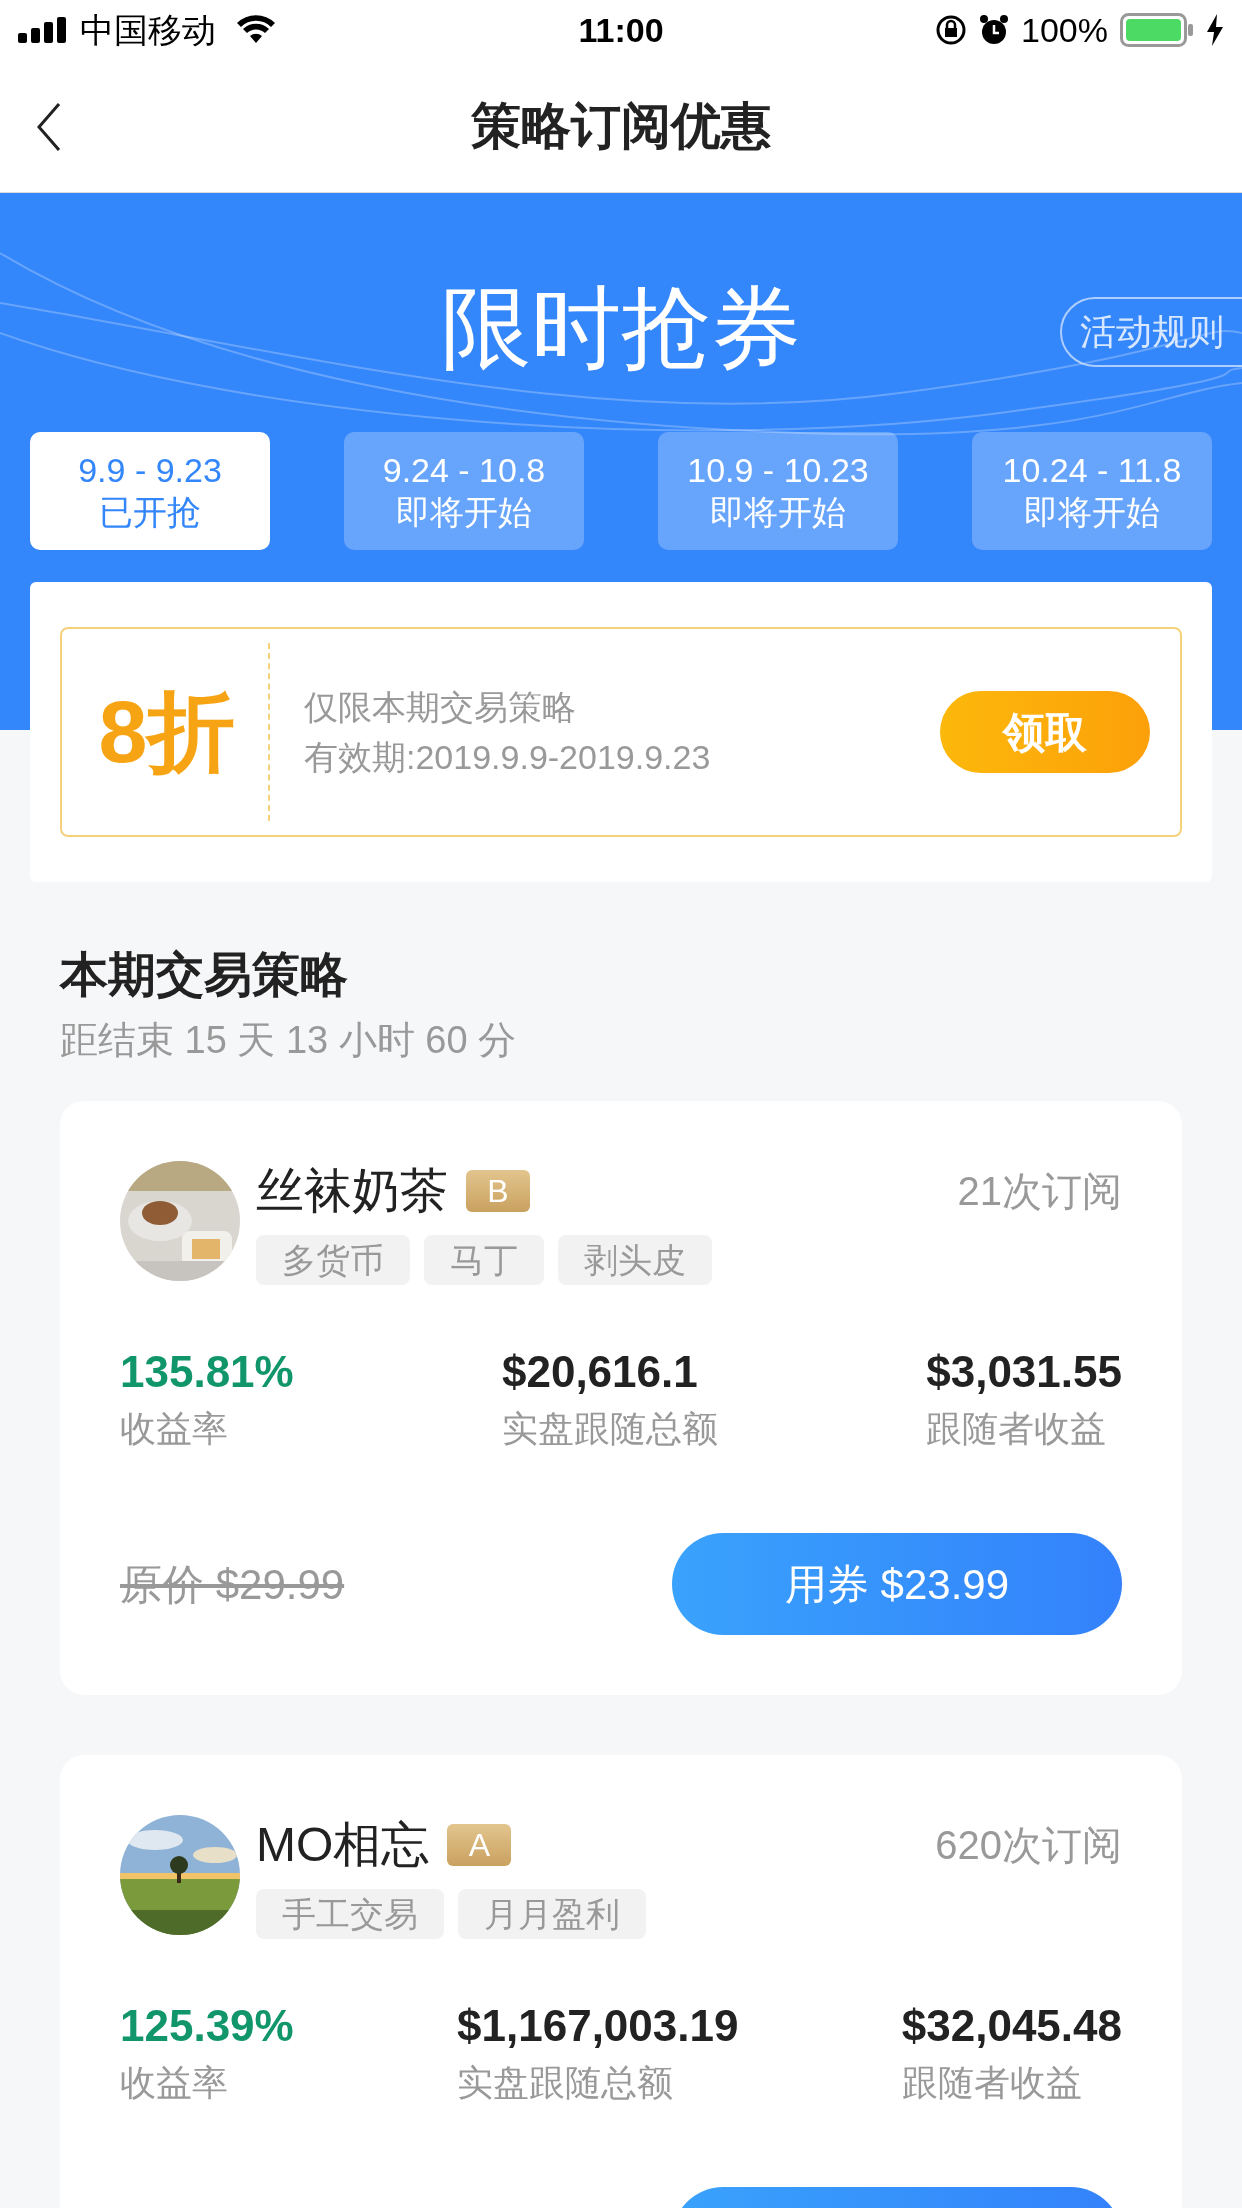 The width and height of the screenshot is (1242, 2208). I want to click on strategy-name: MO相忘, so click(343, 1845).